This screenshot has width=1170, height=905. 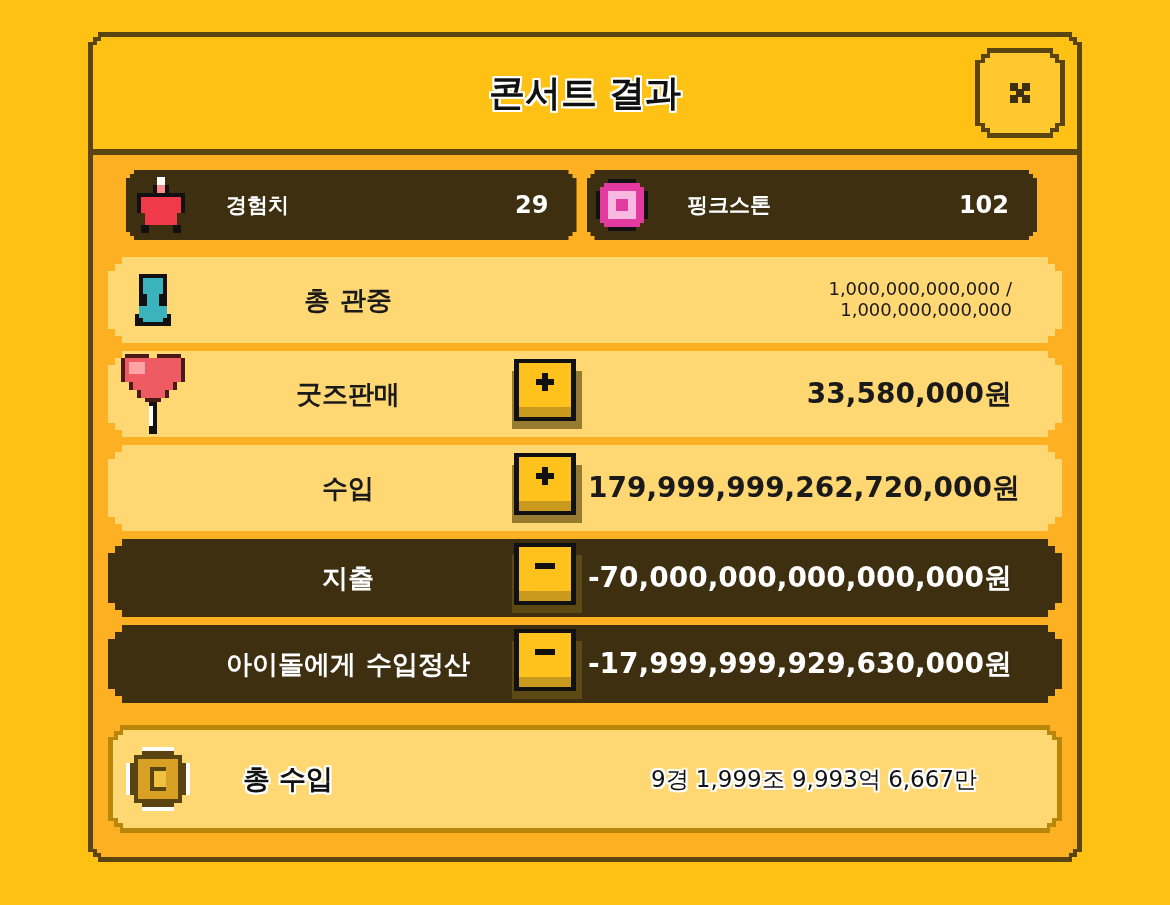 I want to click on row-label: 아이돌에게 수입정산, so click(x=348, y=664).